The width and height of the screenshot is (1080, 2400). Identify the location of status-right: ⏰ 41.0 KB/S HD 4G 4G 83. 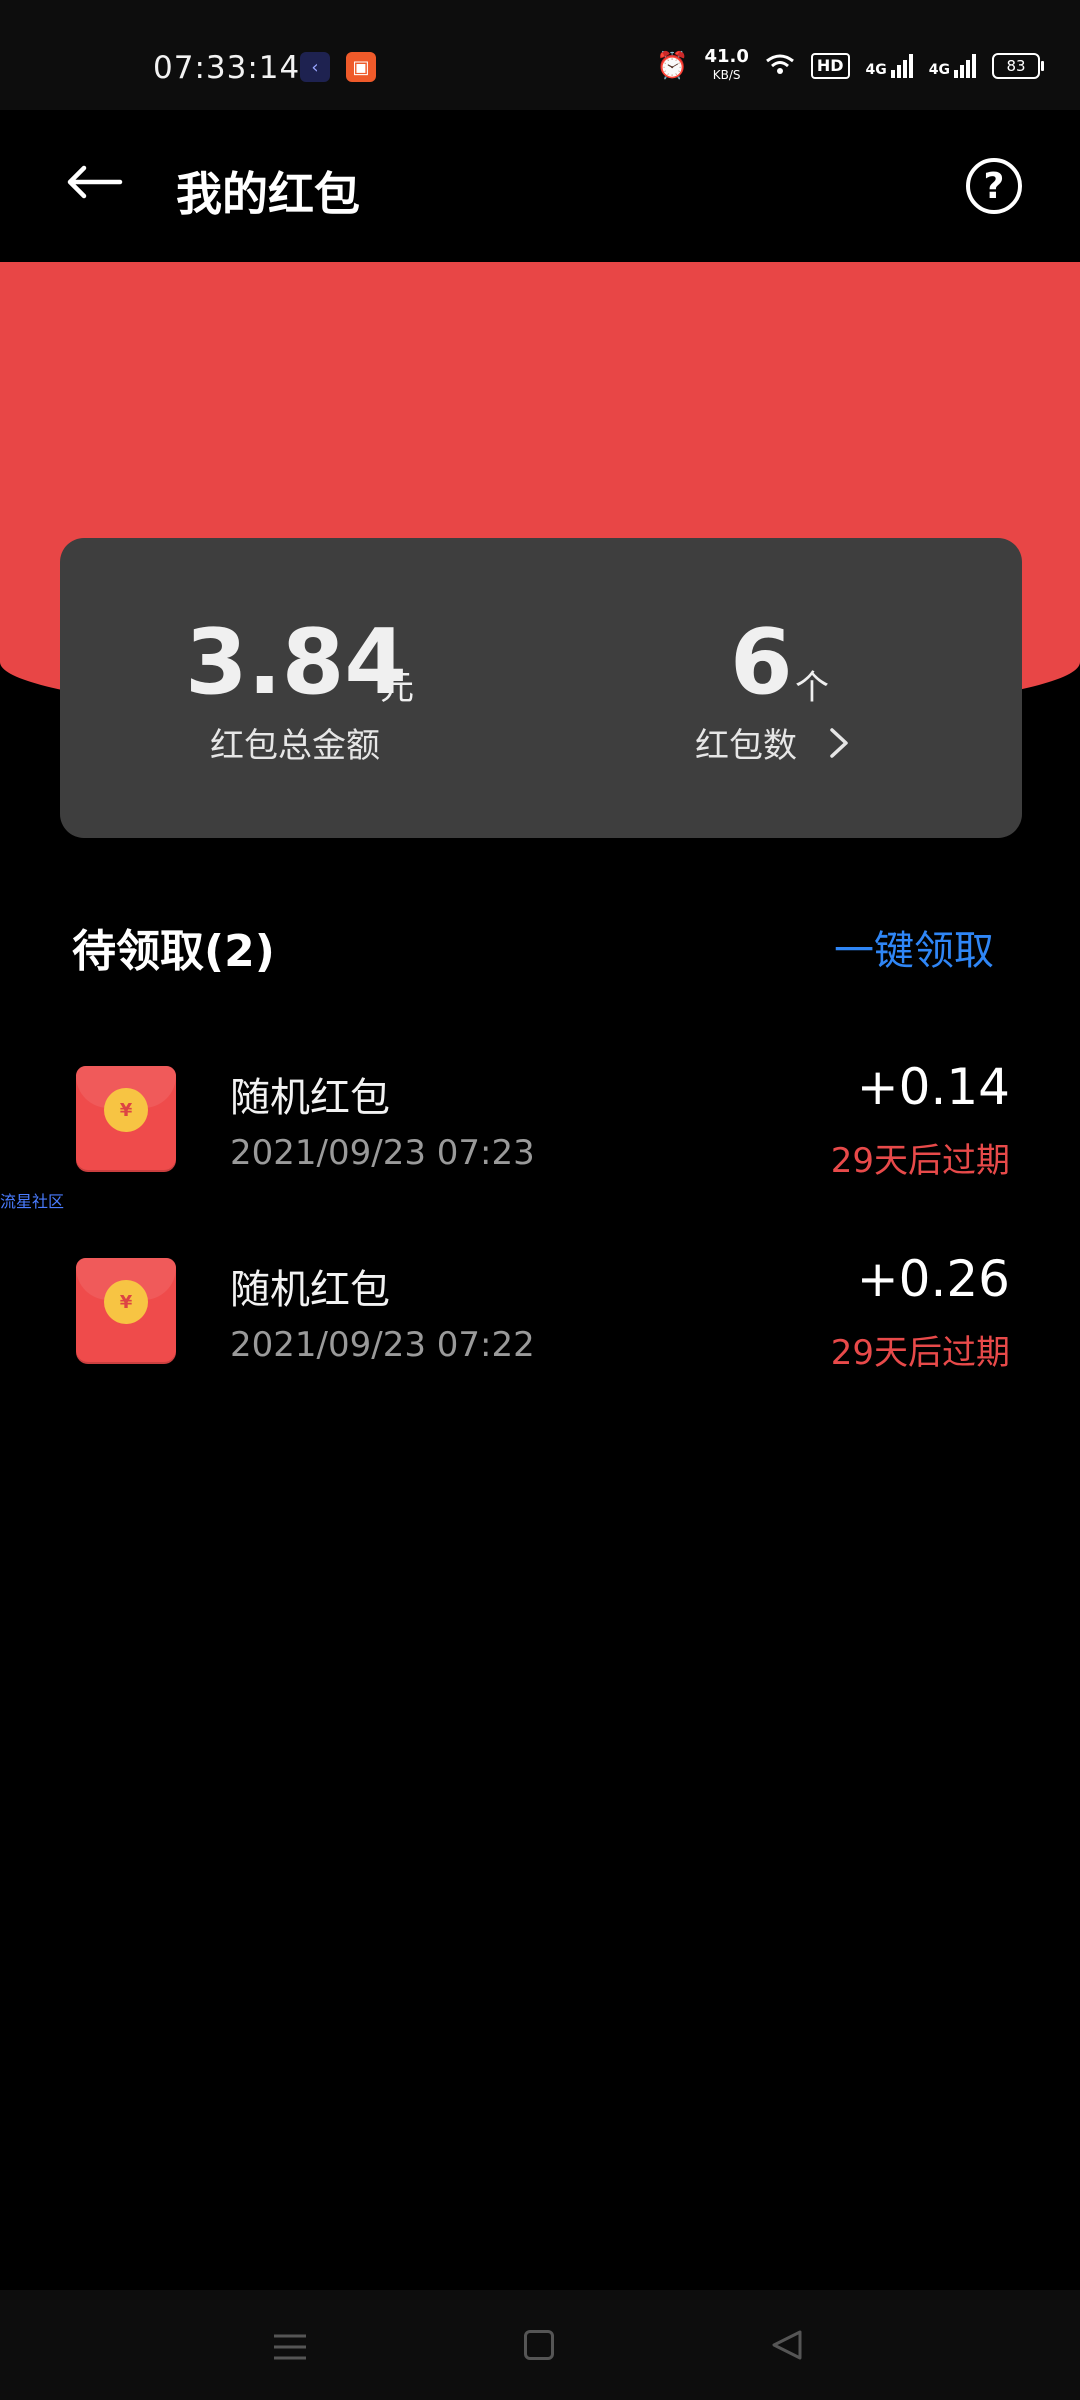
(850, 66).